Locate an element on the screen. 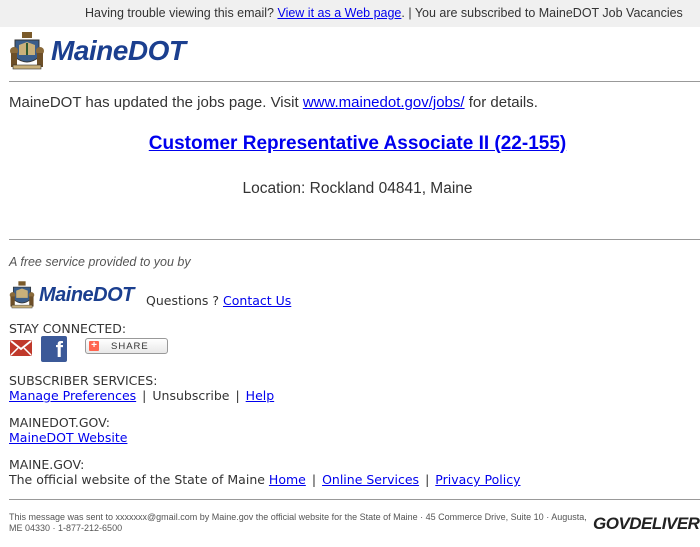 The image size is (700, 547). online-services-link: Online Services is located at coordinates (370, 479).